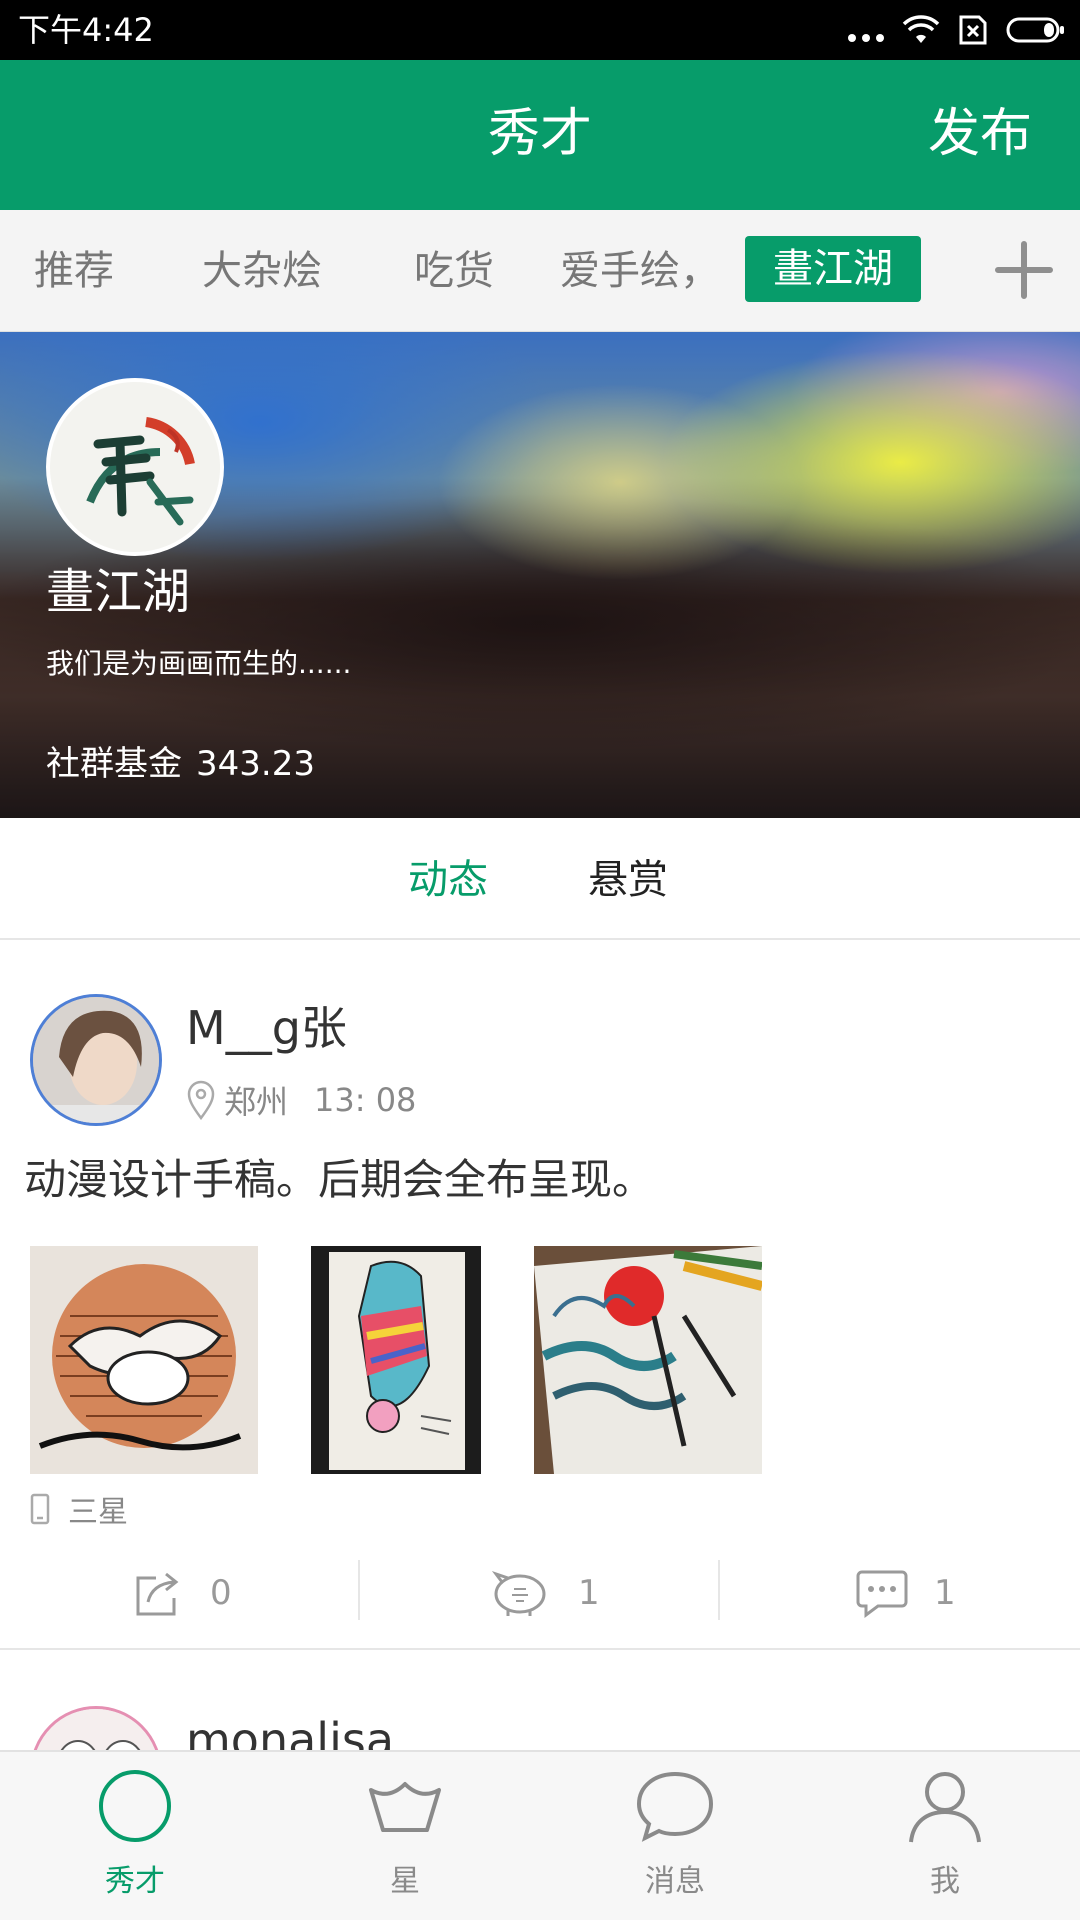 The width and height of the screenshot is (1080, 1920). I want to click on reward-button: 1, so click(544, 1593).